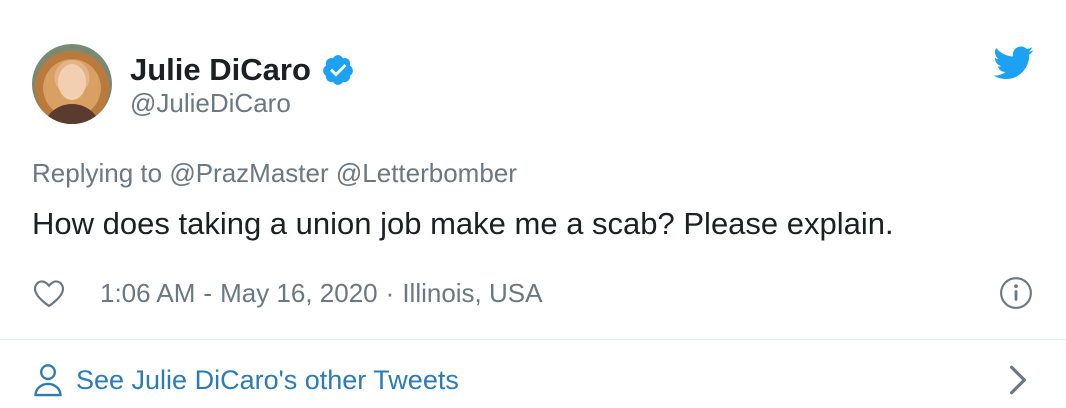 This screenshot has height=408, width=1066. I want to click on verified-badge-icon, so click(338, 70).